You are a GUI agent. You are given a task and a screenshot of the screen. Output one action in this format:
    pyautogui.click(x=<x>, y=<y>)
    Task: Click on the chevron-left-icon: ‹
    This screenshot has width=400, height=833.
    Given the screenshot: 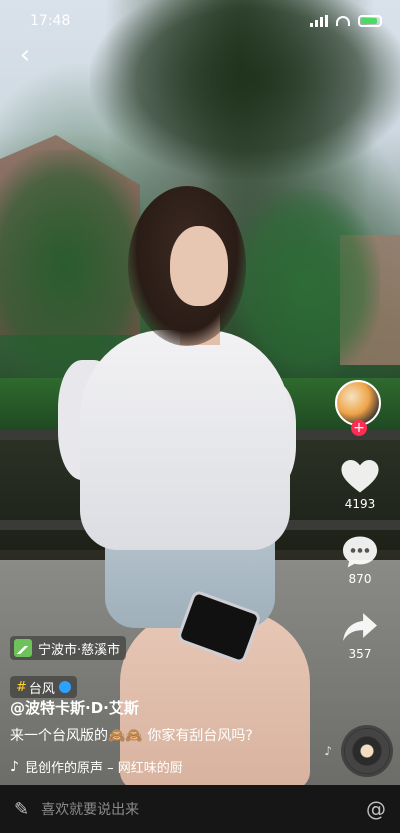 What is the action you would take?
    pyautogui.click(x=25, y=55)
    